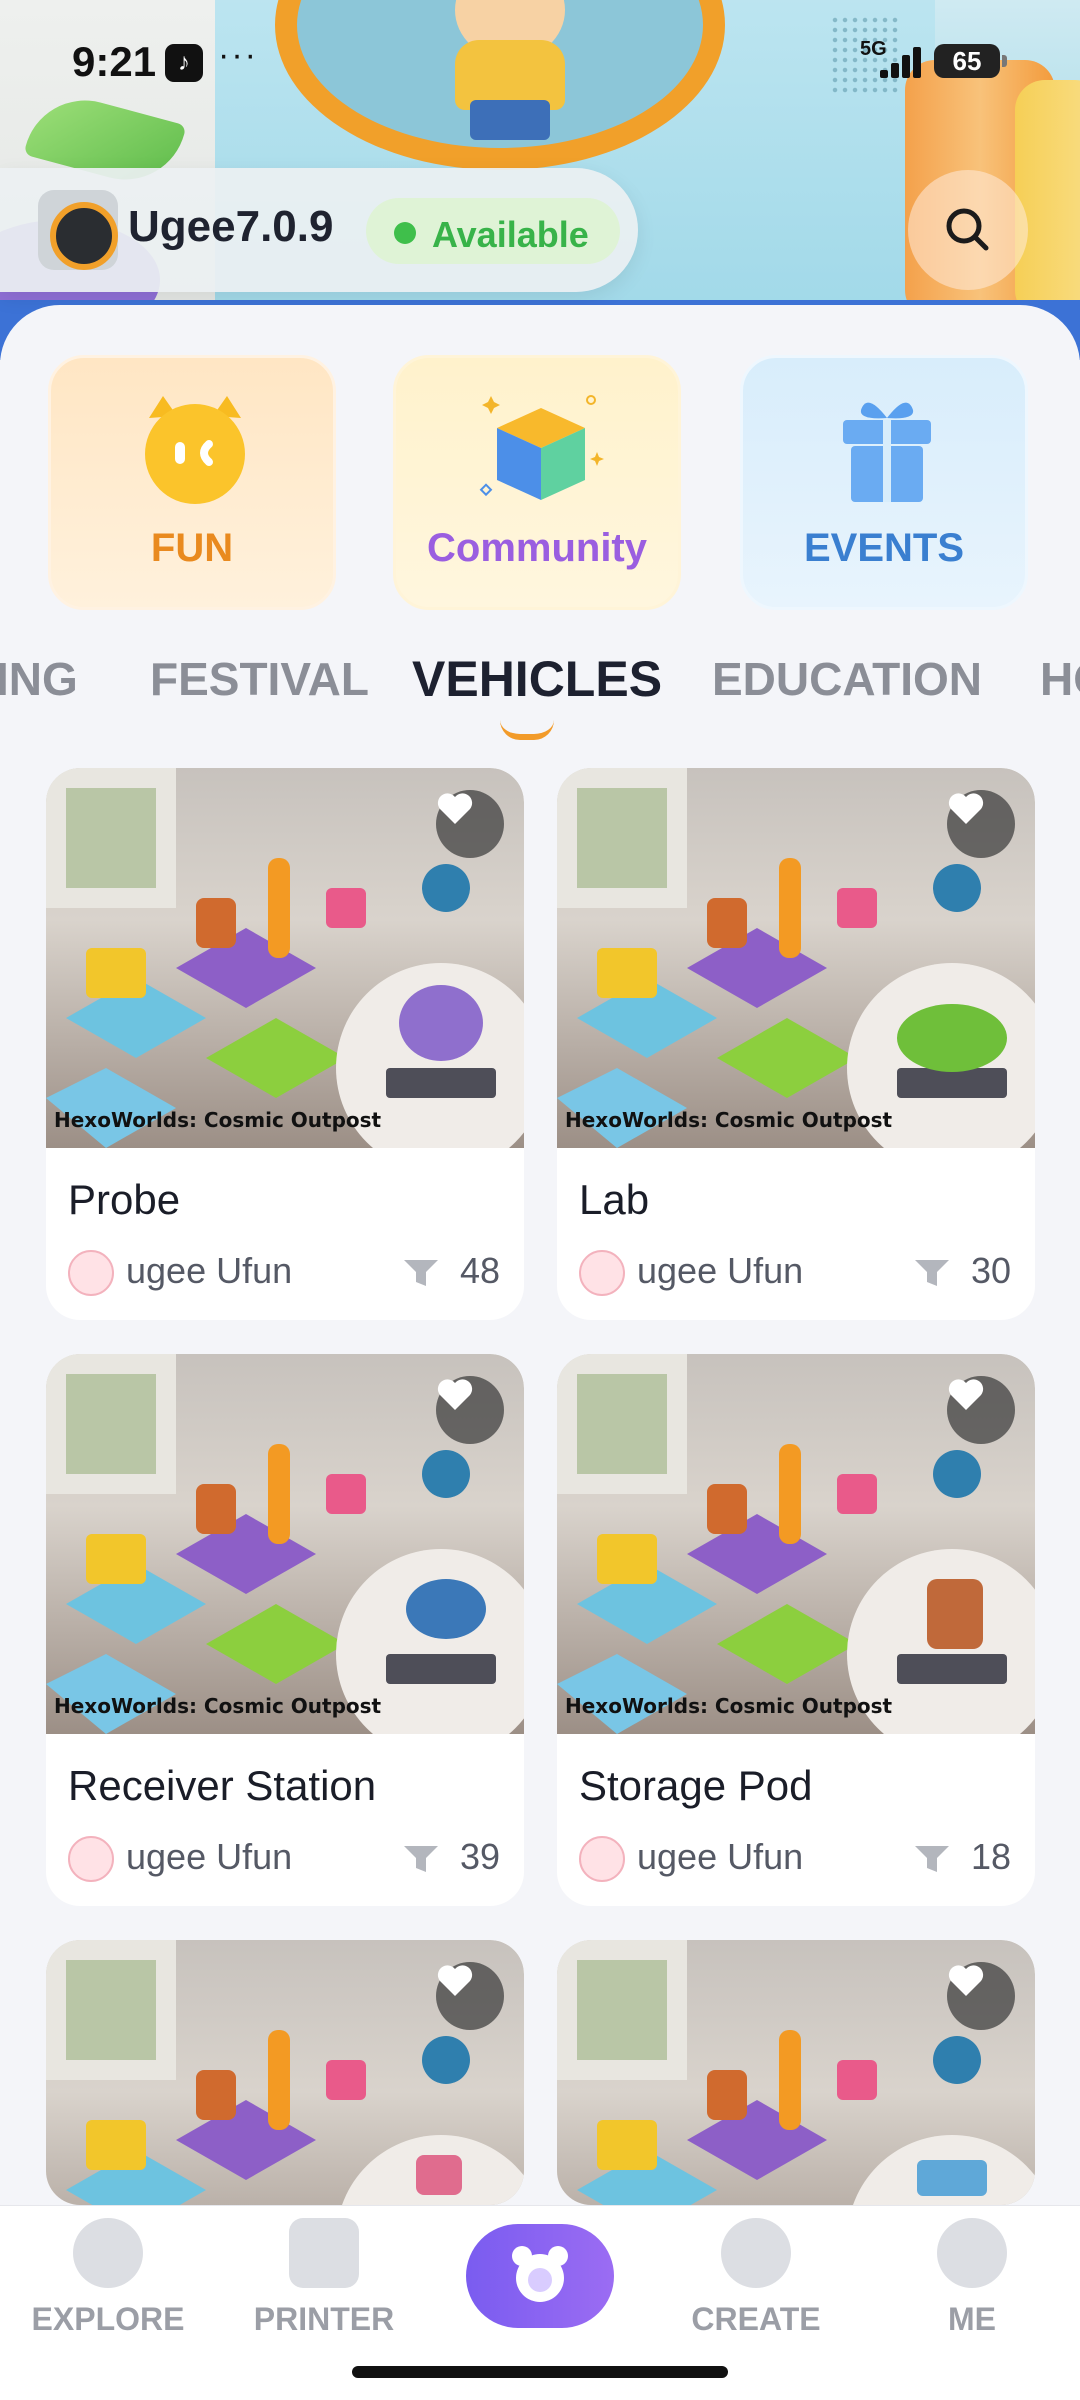  What do you see at coordinates (1060, 679) in the screenshot?
I see `tab-home: HO` at bounding box center [1060, 679].